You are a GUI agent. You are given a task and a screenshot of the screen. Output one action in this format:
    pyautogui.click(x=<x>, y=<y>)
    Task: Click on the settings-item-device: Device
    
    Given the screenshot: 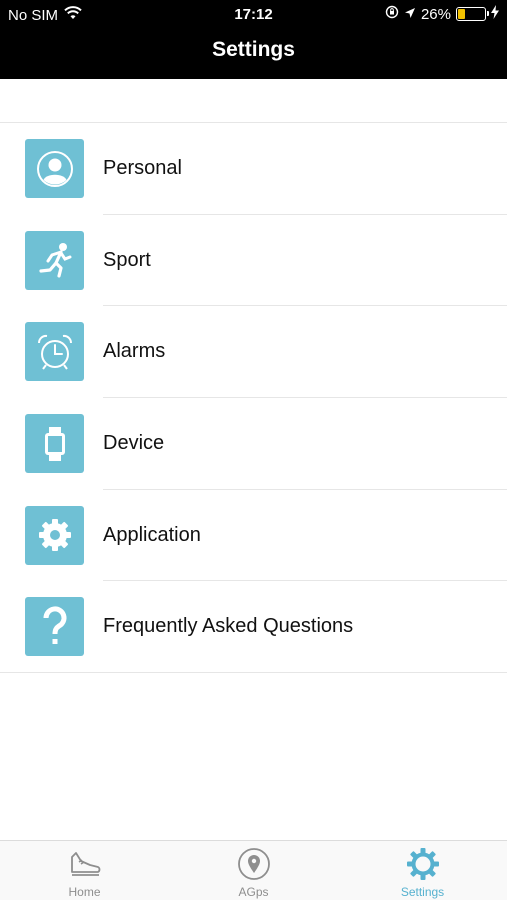 What is the action you would take?
    pyautogui.click(x=253, y=444)
    